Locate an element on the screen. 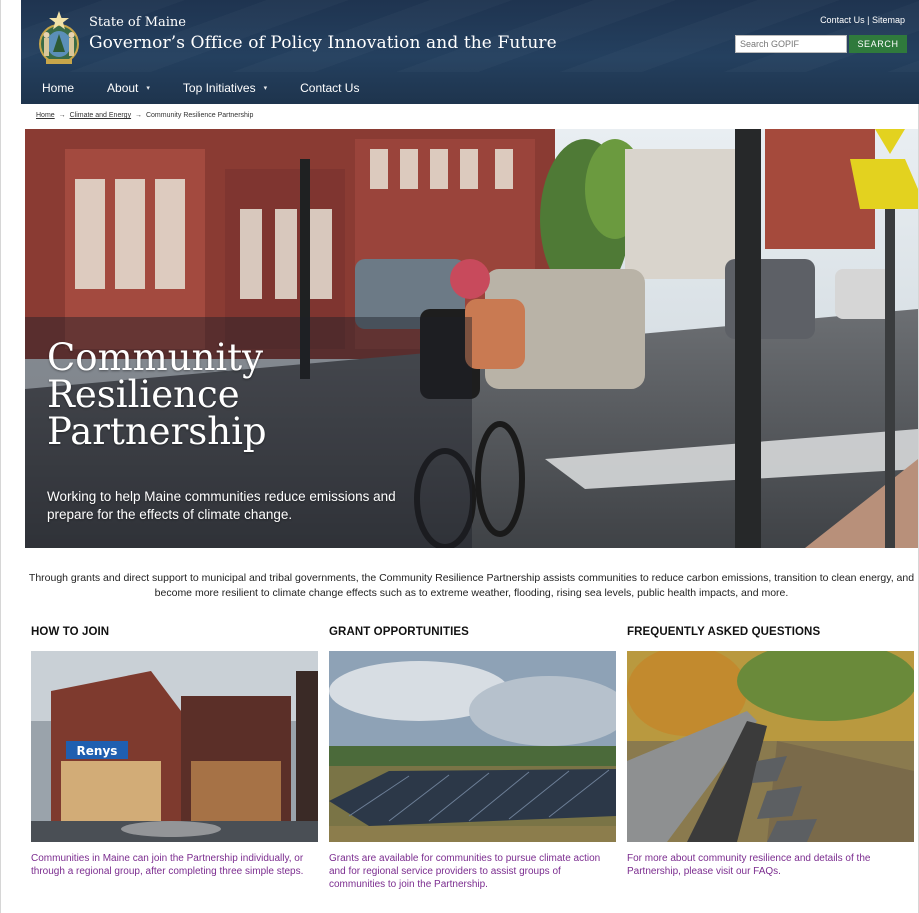 Image resolution: width=919 pixels, height=913 pixels. contact-us-link: Contact Us is located at coordinates (842, 20).